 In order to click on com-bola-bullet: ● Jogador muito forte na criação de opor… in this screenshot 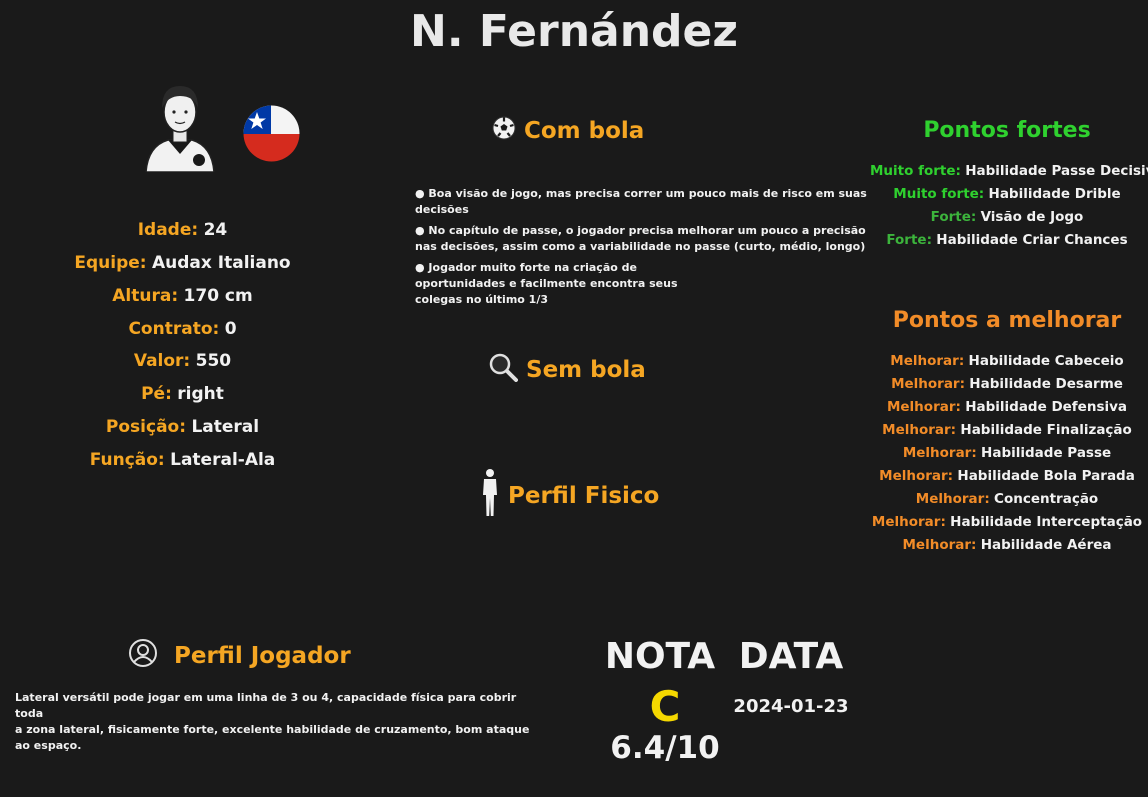, I will do `click(546, 283)`.